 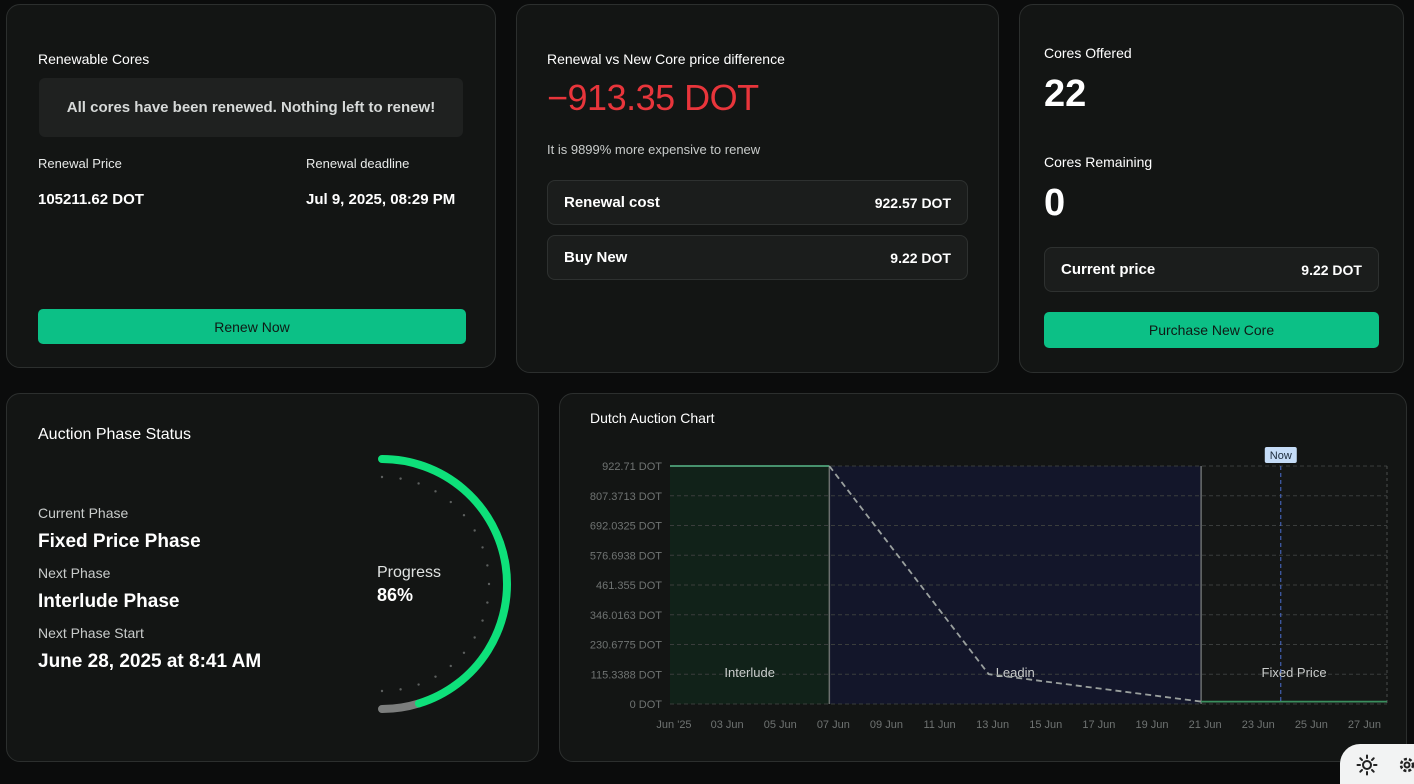 What do you see at coordinates (409, 572) in the screenshot?
I see `progress-label: Progress` at bounding box center [409, 572].